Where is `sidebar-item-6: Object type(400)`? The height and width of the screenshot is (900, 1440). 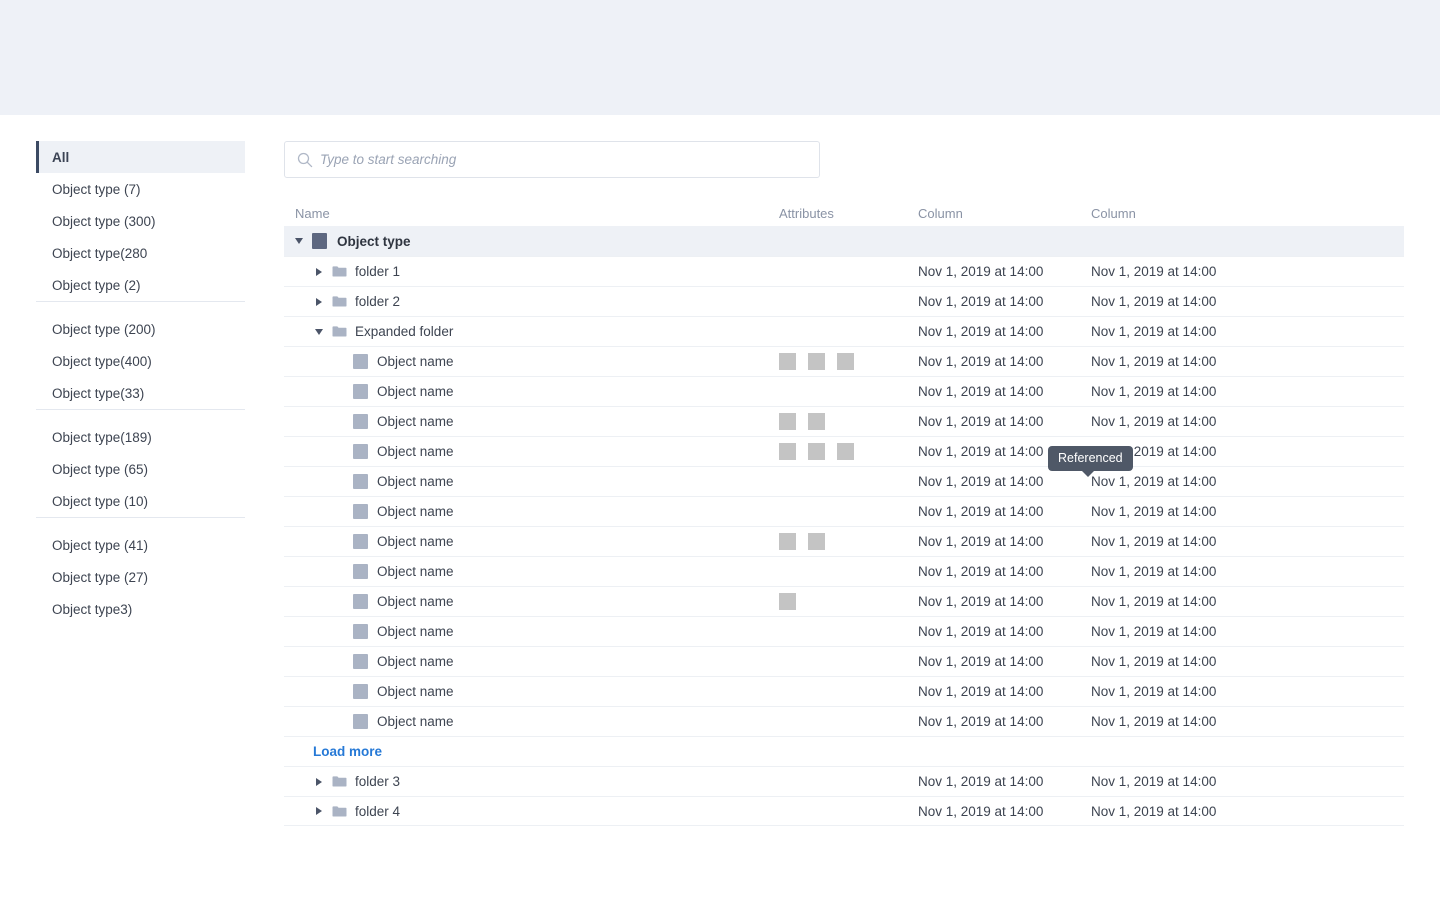
sidebar-item-6: Object type(400) is located at coordinates (140, 361).